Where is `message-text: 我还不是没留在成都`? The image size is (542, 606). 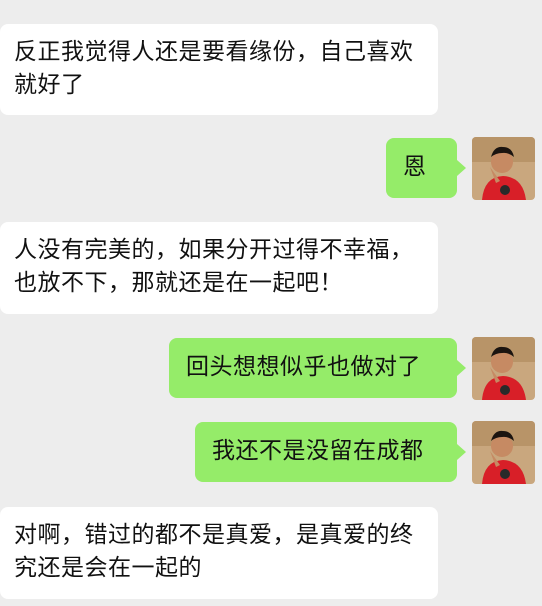 message-text: 我还不是没留在成都 is located at coordinates (318, 451).